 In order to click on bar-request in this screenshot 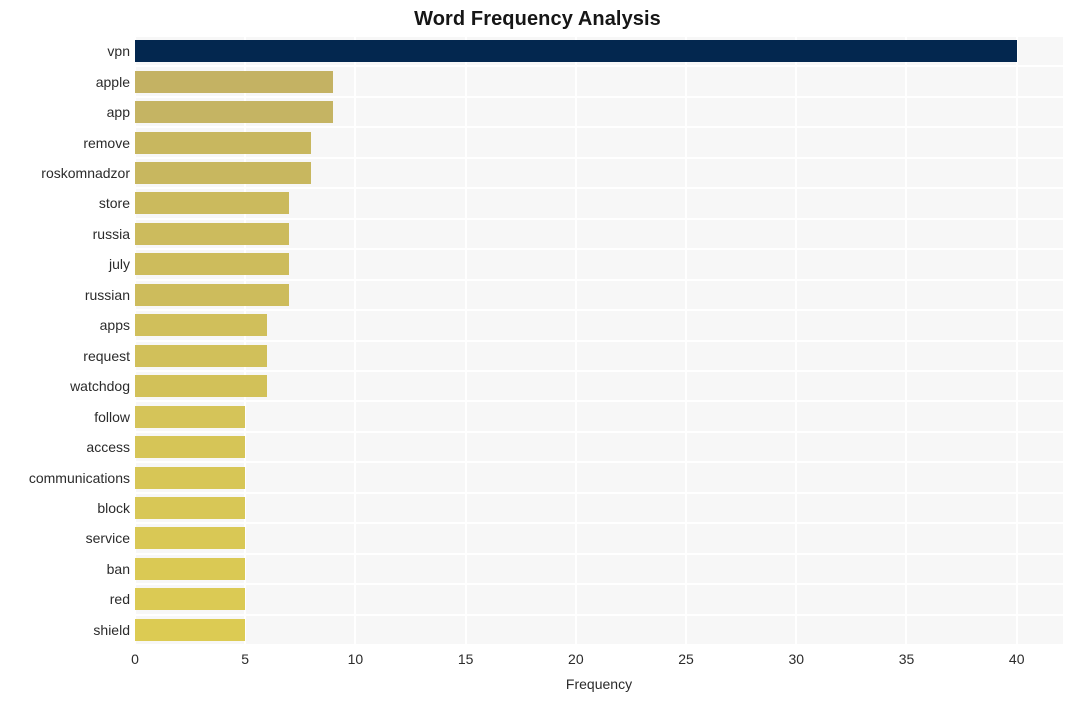, I will do `click(201, 355)`.